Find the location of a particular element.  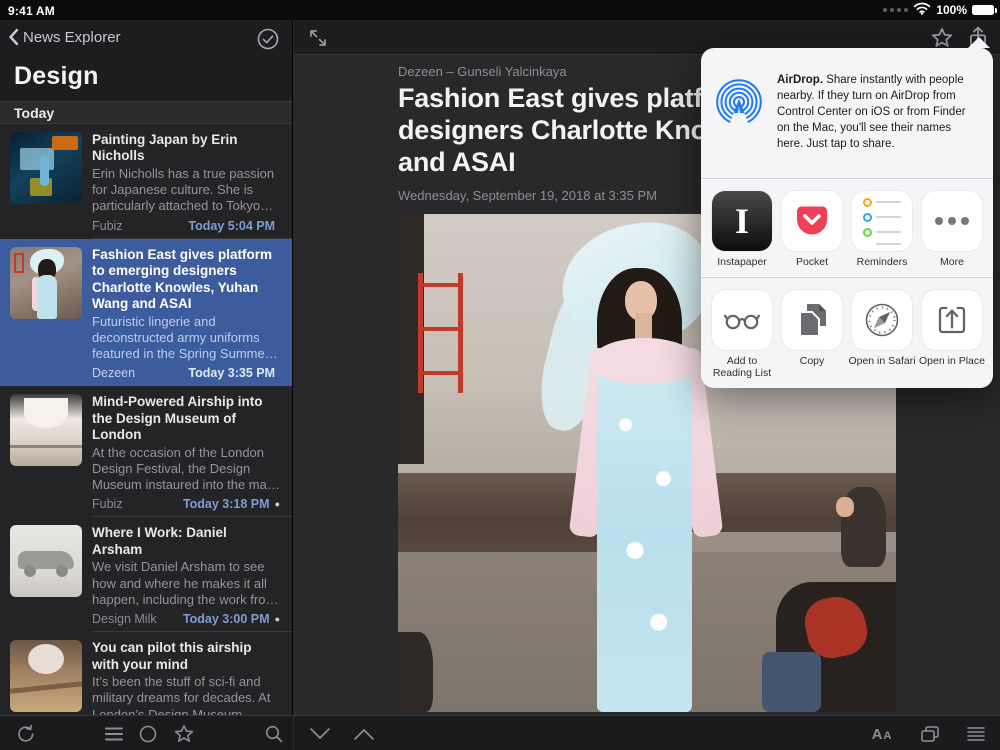

search-button is located at coordinates (274, 734).